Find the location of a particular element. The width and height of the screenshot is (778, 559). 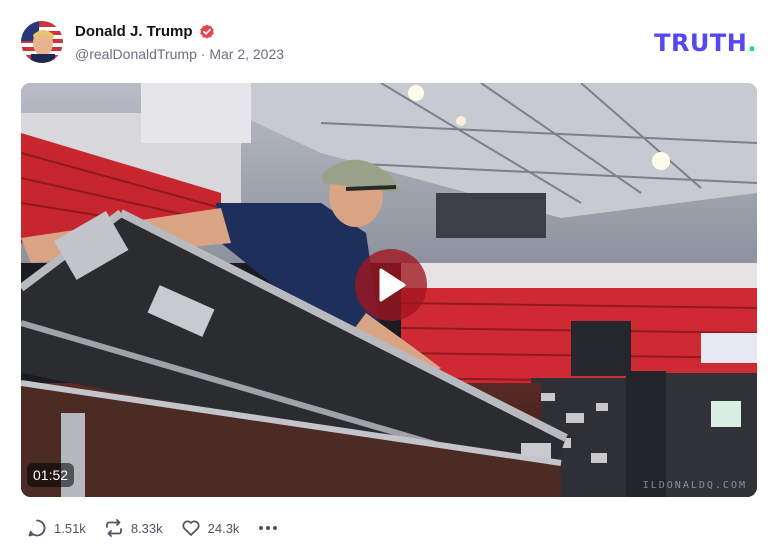

post-date: Mar 2, 2023 is located at coordinates (246, 54).